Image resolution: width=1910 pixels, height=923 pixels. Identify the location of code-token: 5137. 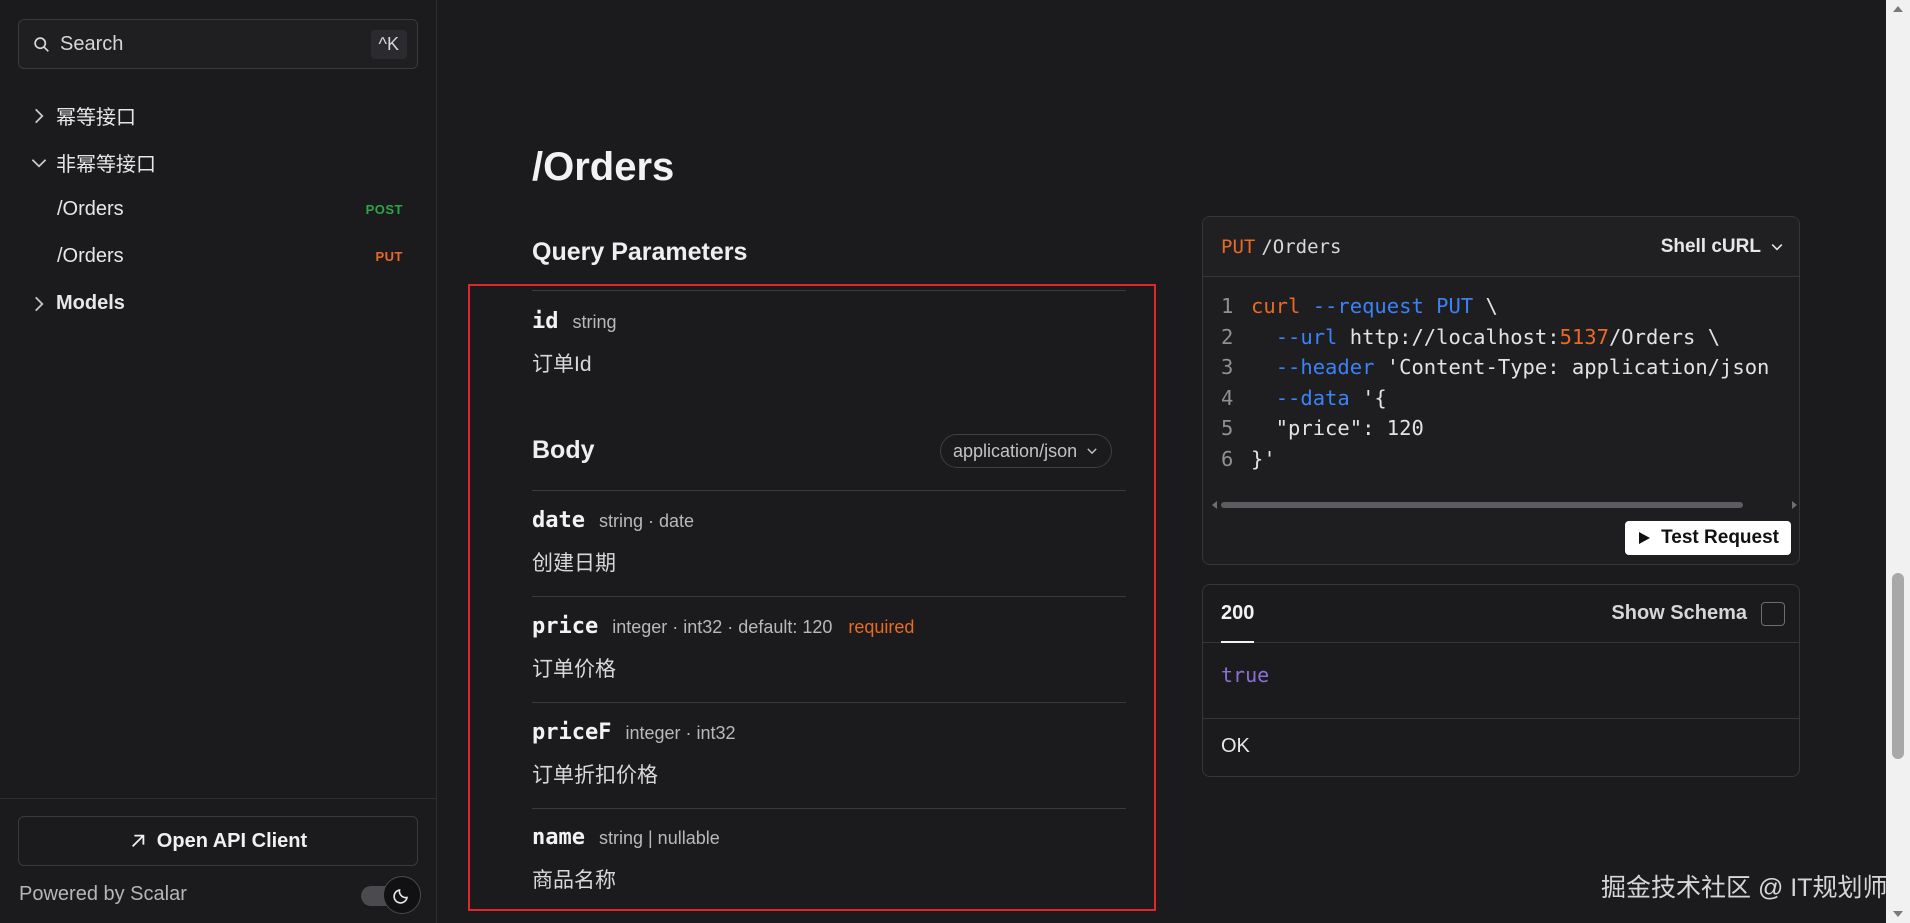
(1584, 336).